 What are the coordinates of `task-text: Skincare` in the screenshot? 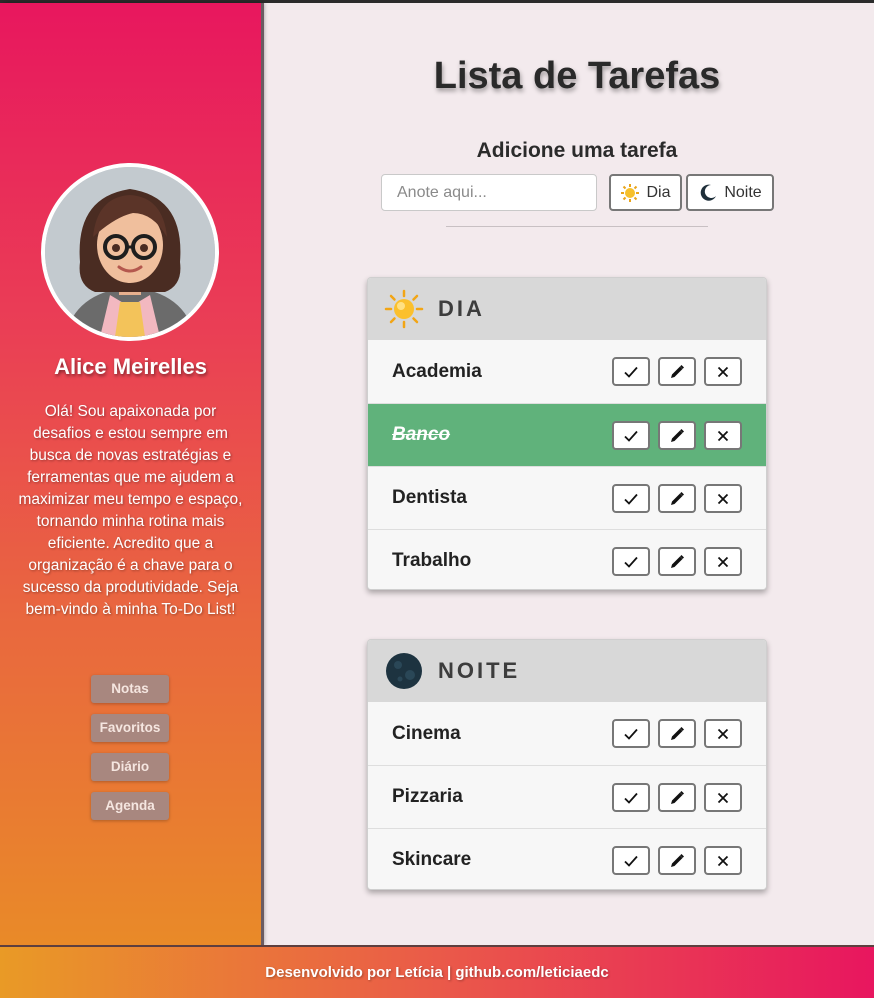 It's located at (432, 859).